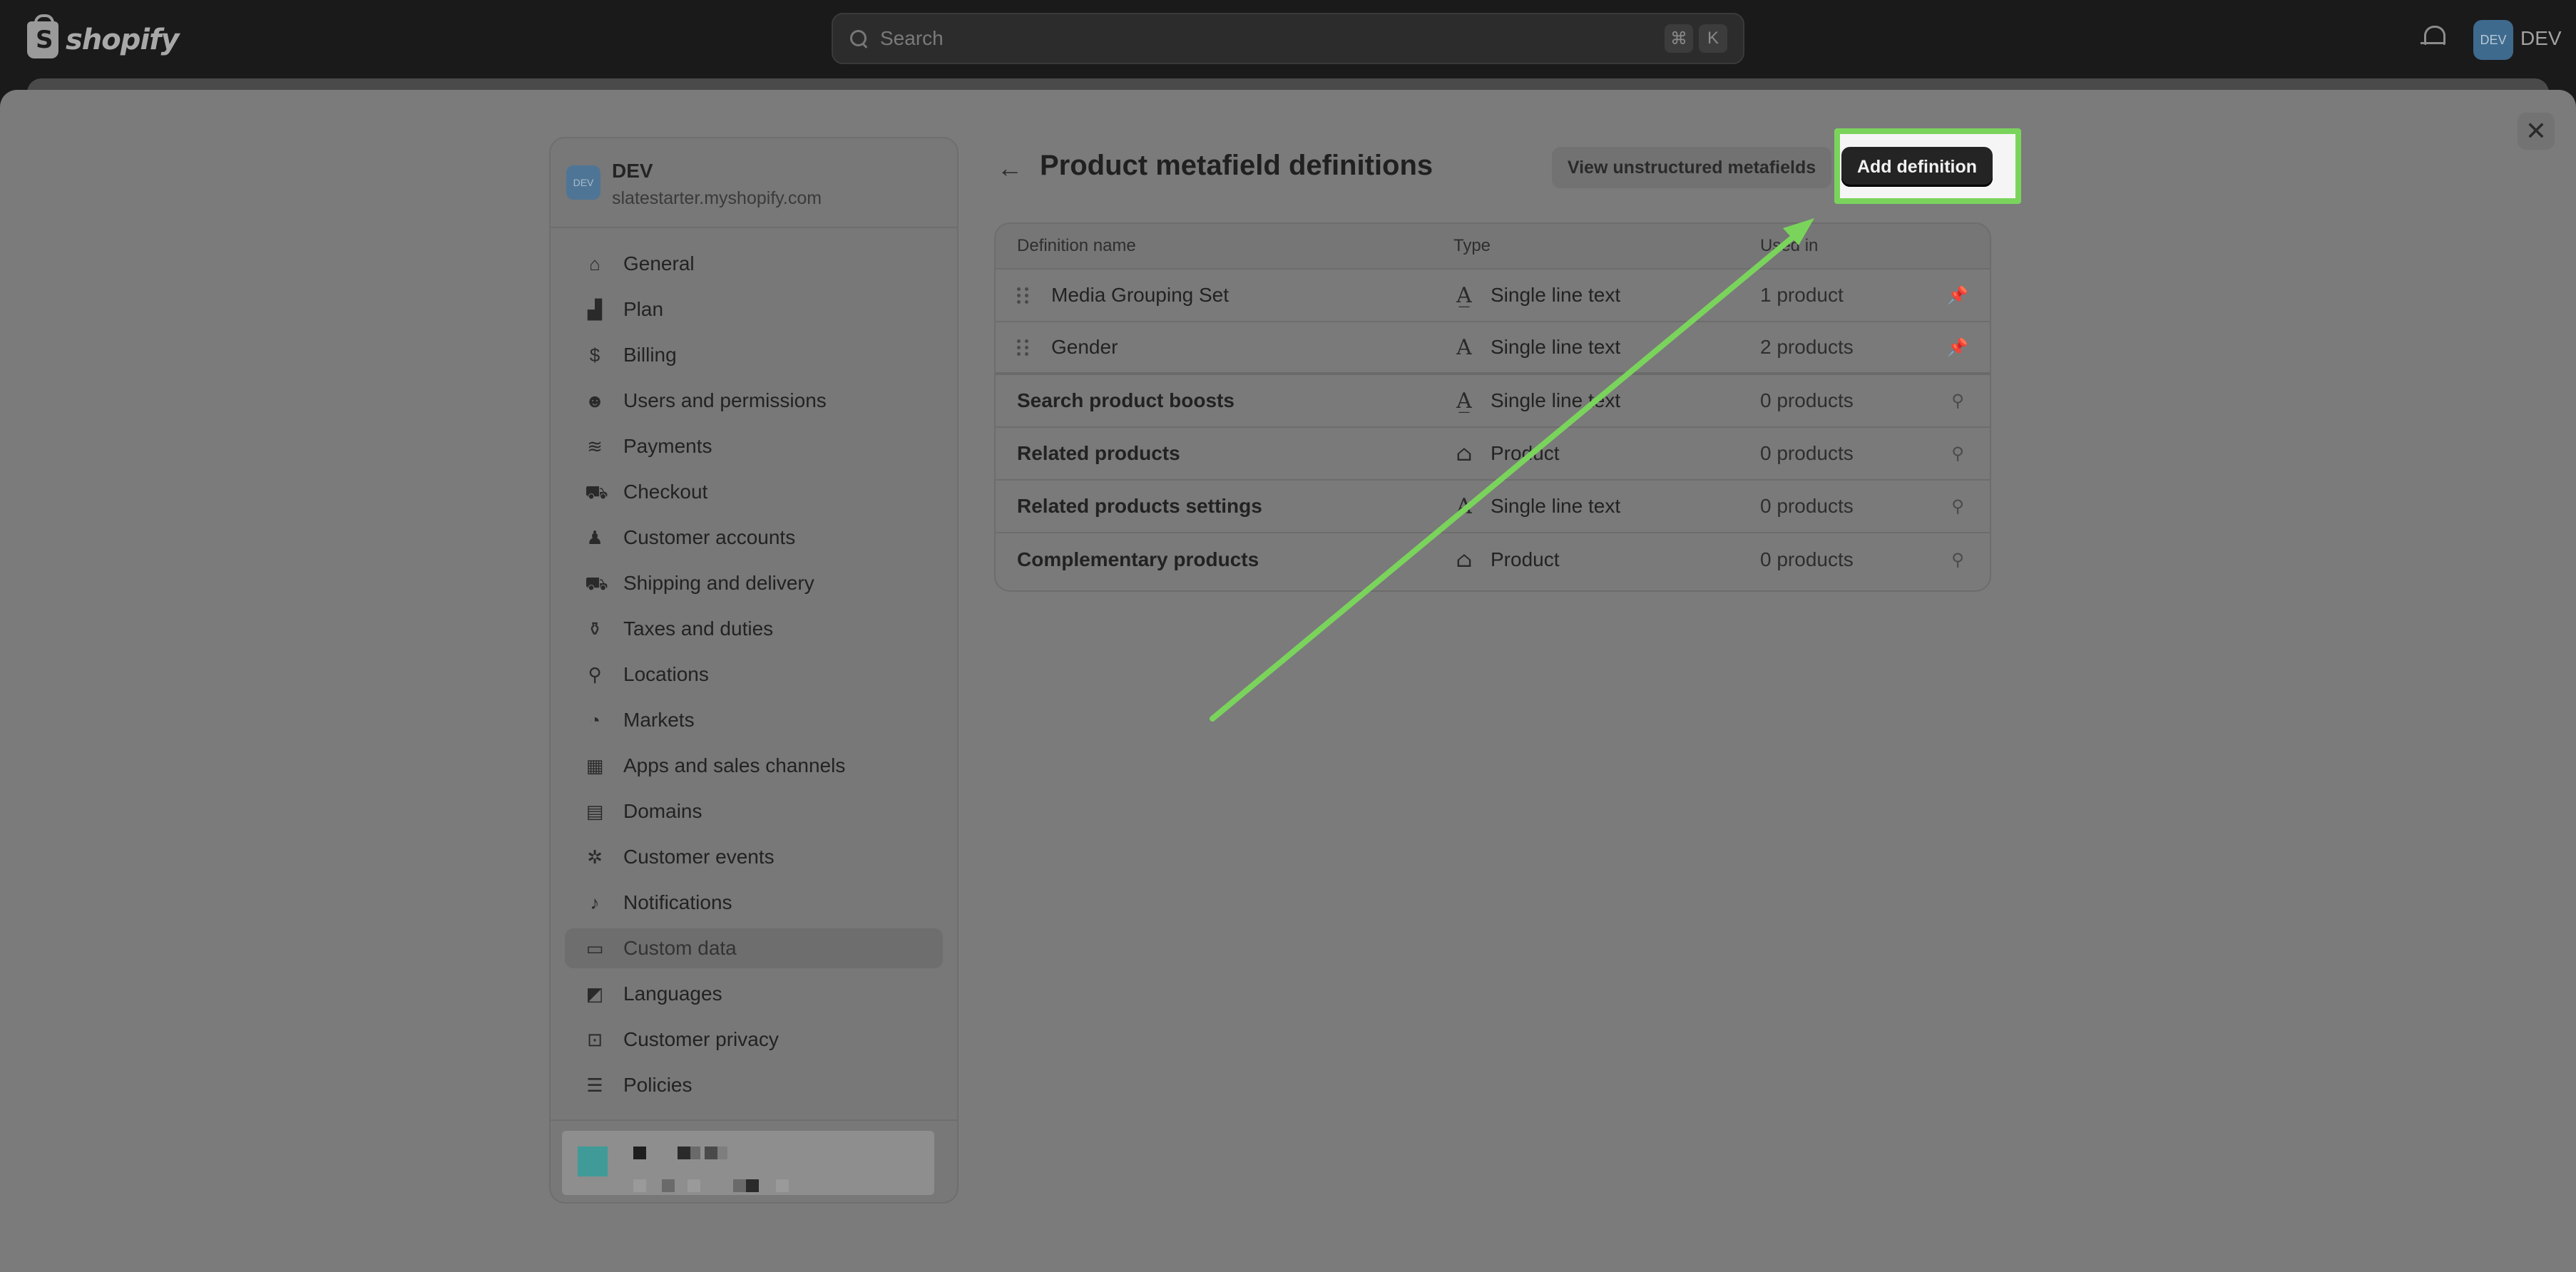 The height and width of the screenshot is (1272, 2576). Describe the element at coordinates (754, 994) in the screenshot. I see `sidebar-item-languages: ◩ Languages` at that location.